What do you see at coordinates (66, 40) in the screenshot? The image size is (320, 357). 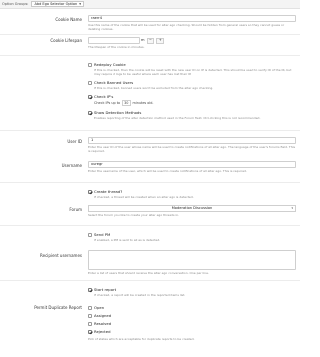 I see `cookie-lifespan-label: Cookie Lifespan` at bounding box center [66, 40].